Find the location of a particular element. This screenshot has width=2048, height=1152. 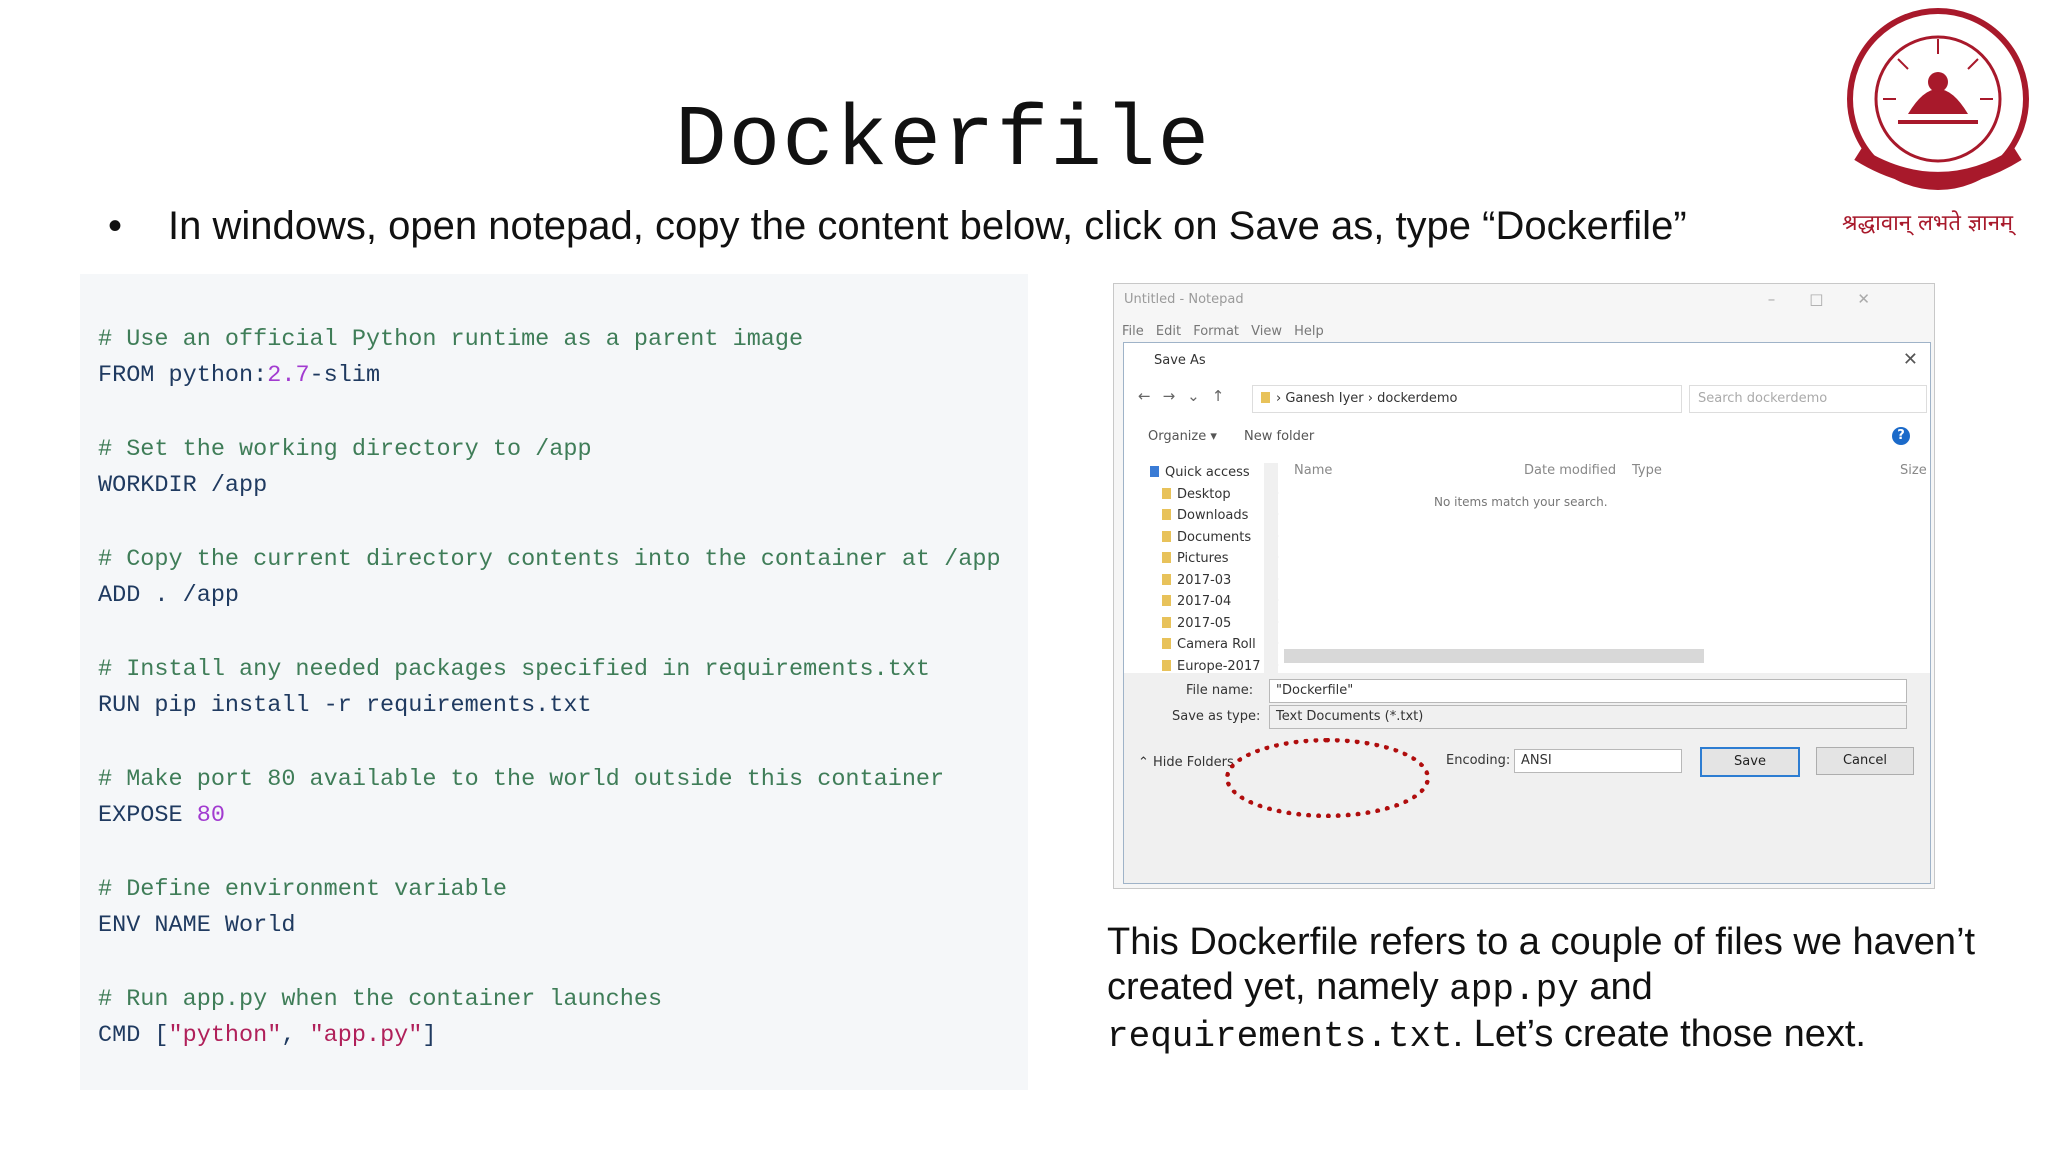

sidebar-item-label: 2017-03 is located at coordinates (1204, 580).